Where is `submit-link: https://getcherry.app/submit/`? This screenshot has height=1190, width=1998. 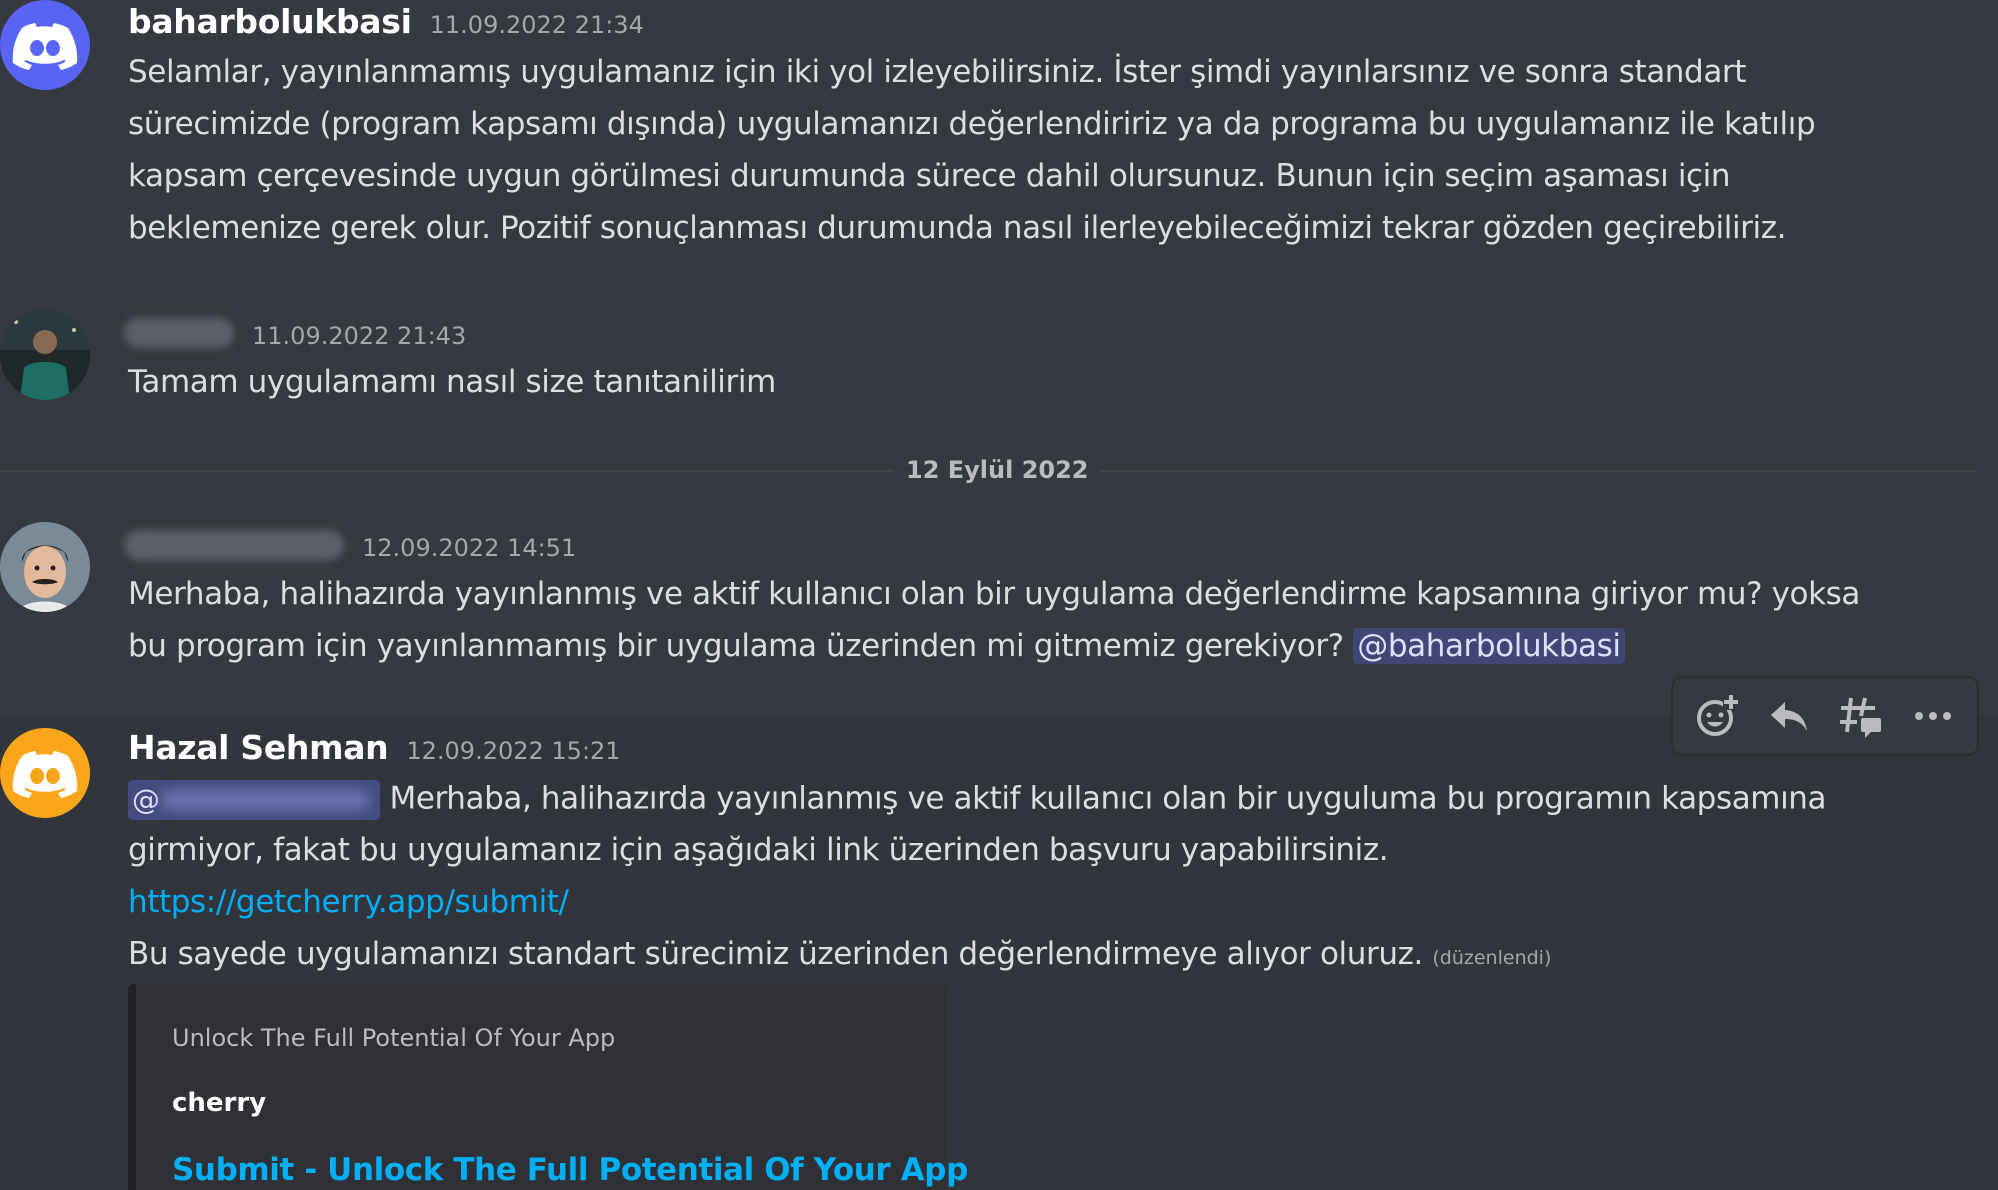 submit-link: https://getcherry.app/submit/ is located at coordinates (348, 902).